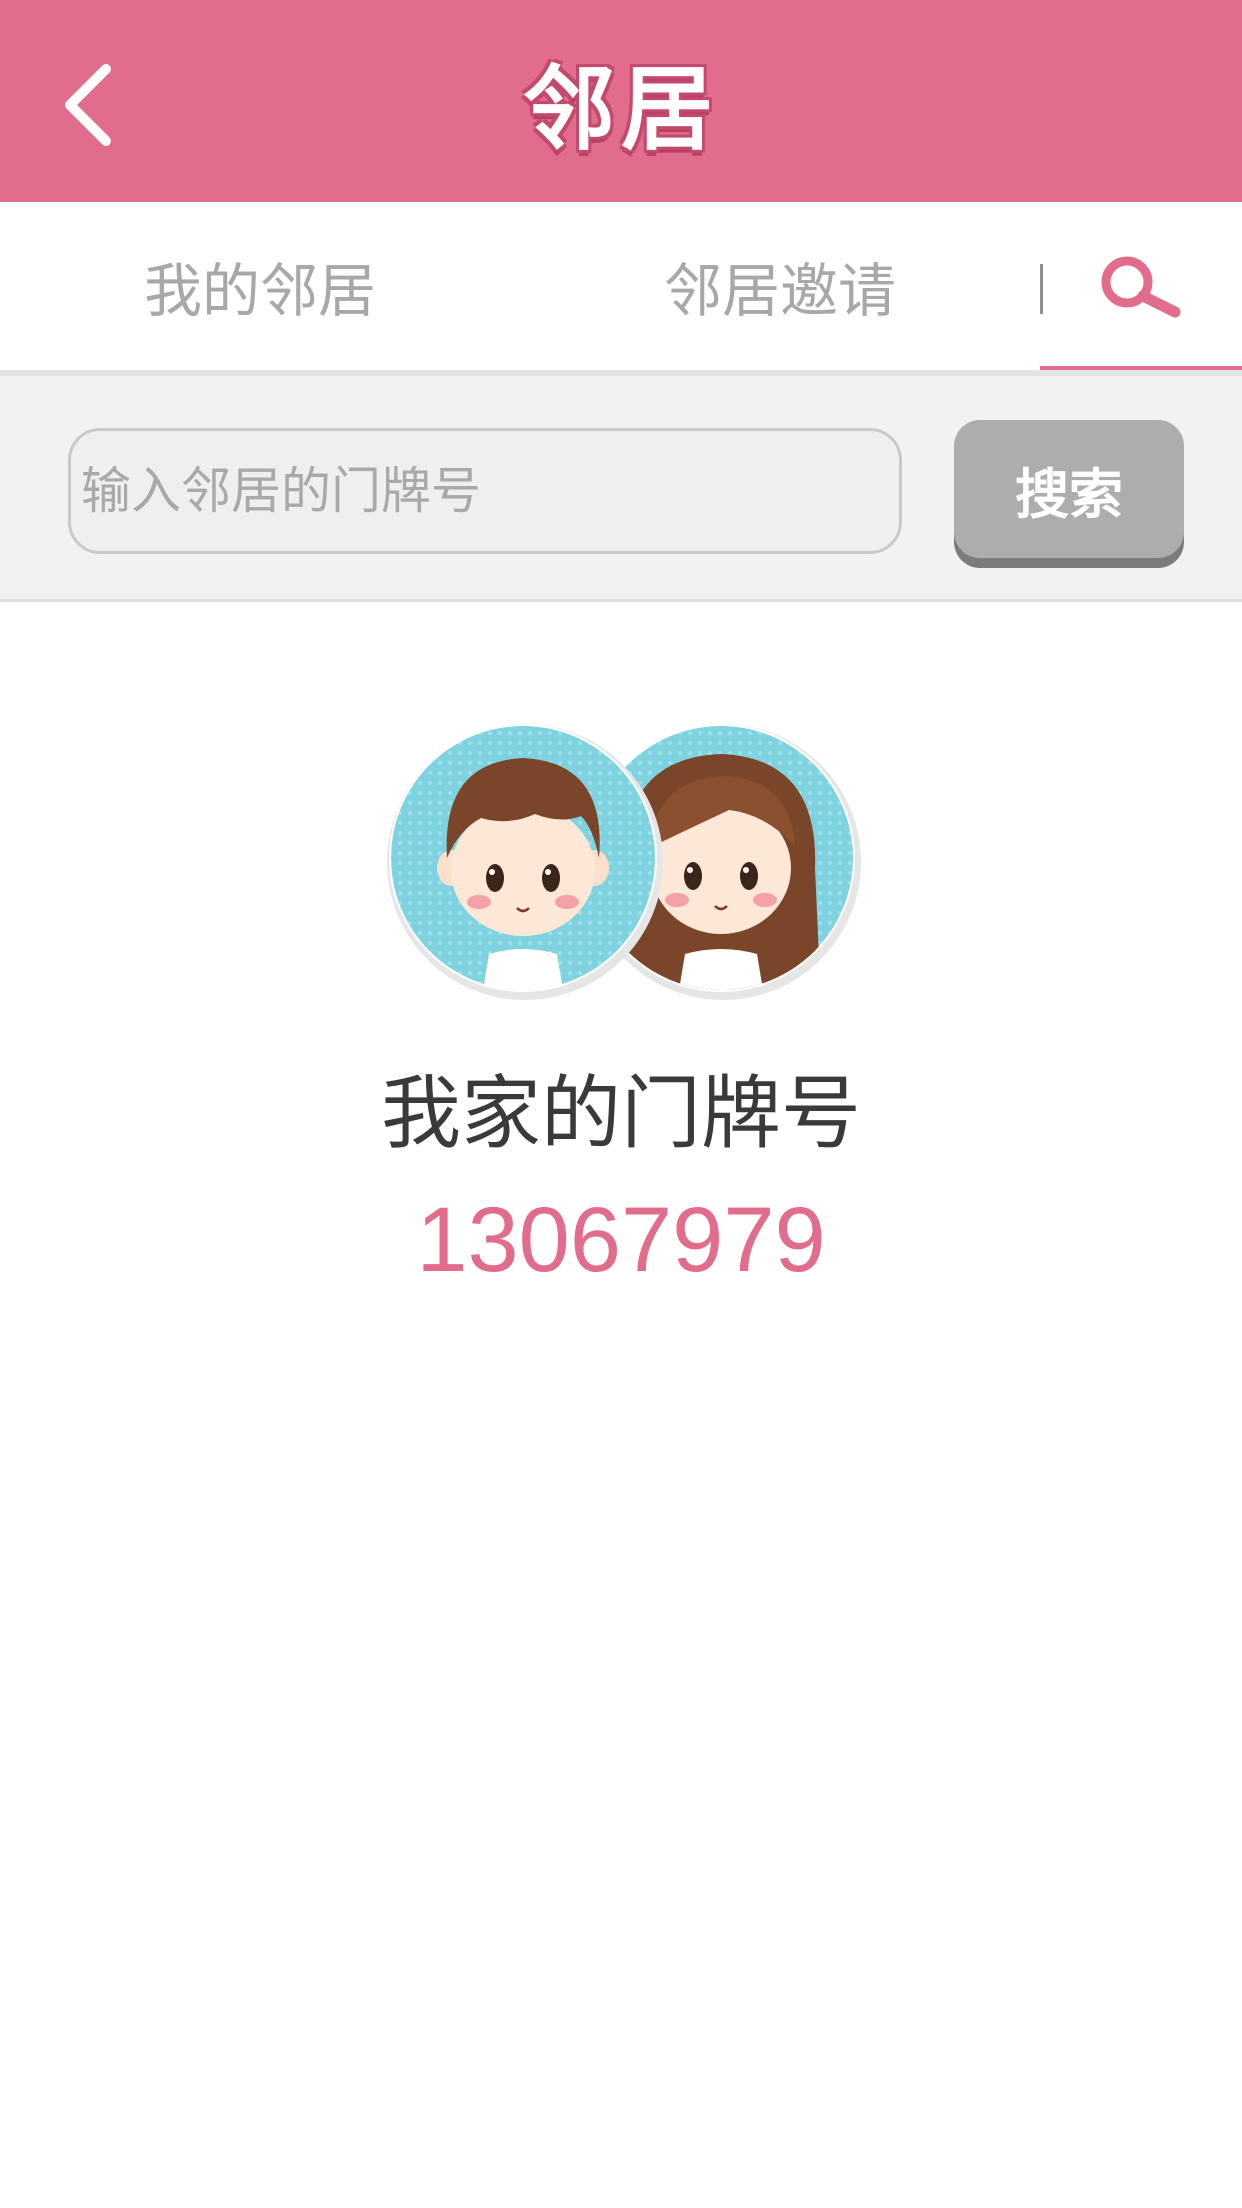  I want to click on tab-bar: 我的邻居 邻居邀请, so click(621, 287).